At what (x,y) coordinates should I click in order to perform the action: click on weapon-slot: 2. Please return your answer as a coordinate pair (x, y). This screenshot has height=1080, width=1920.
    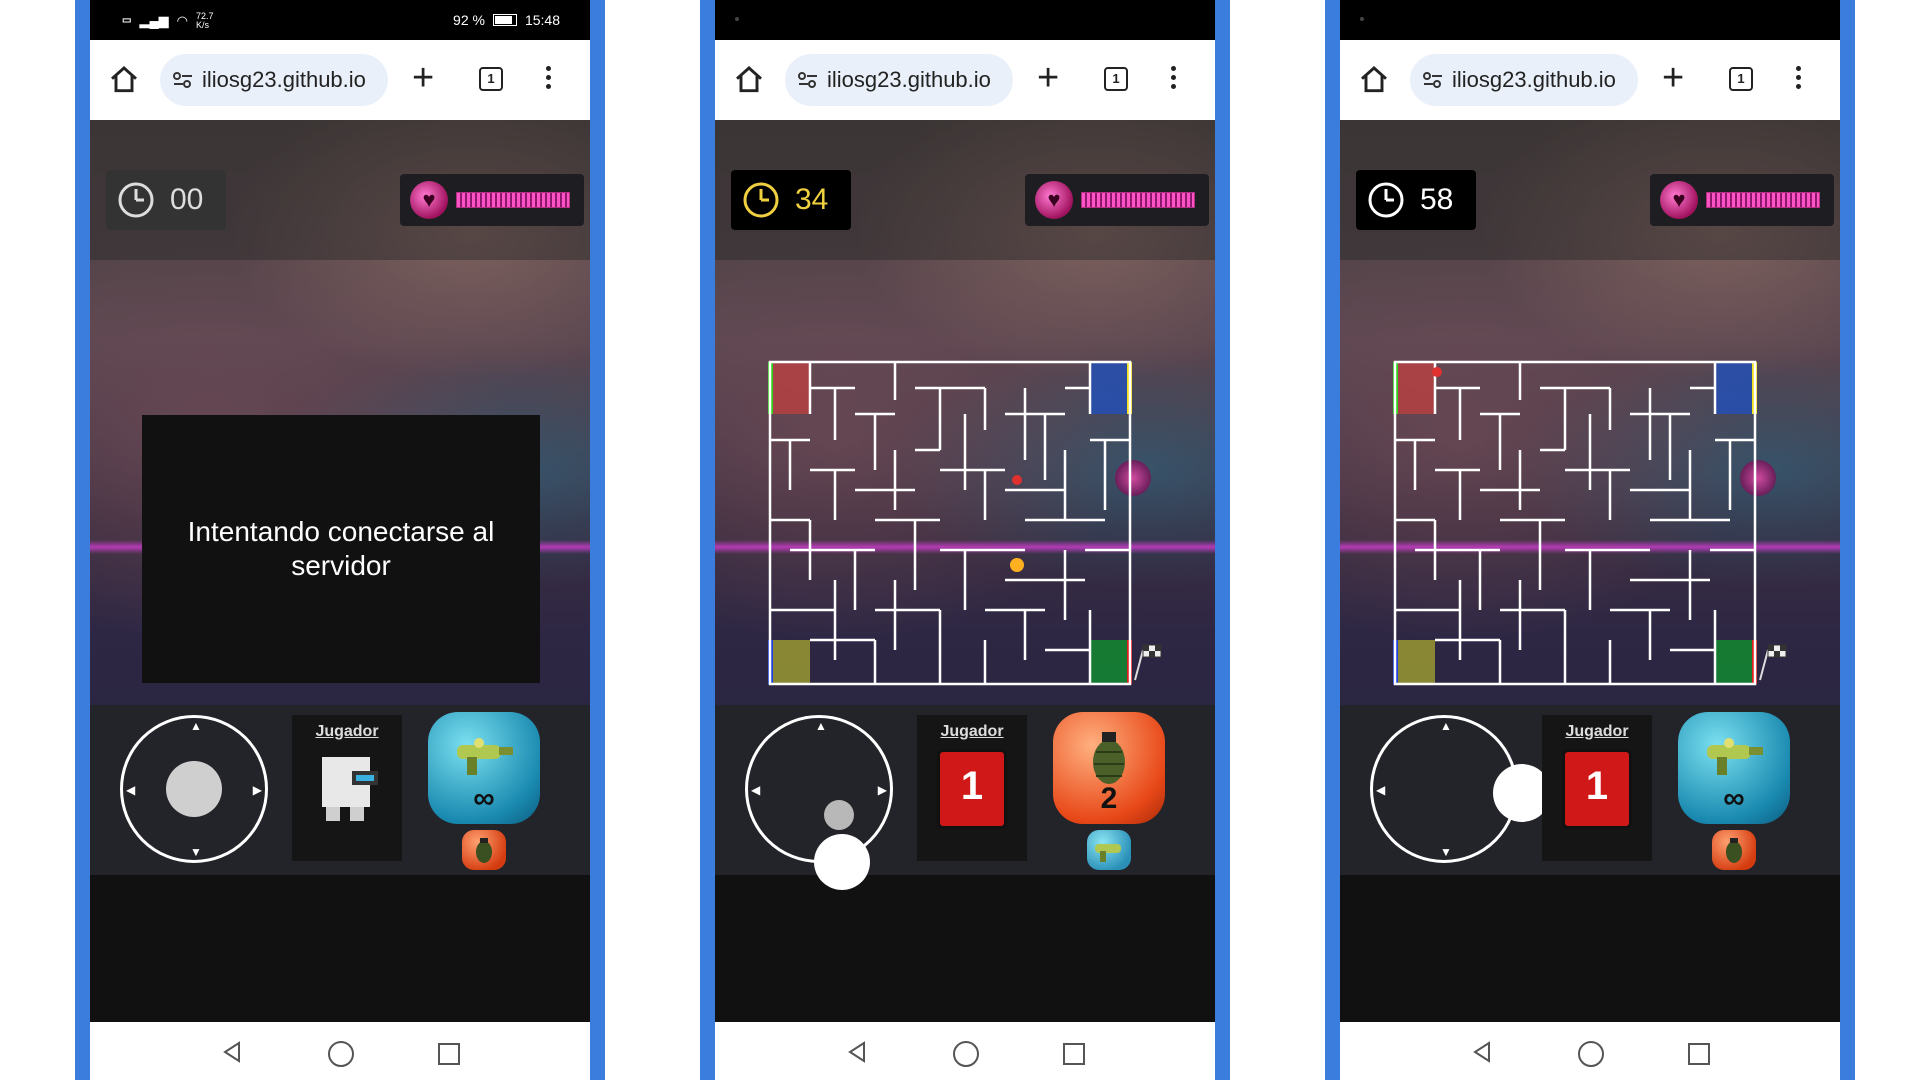
    Looking at the image, I should click on (1109, 768).